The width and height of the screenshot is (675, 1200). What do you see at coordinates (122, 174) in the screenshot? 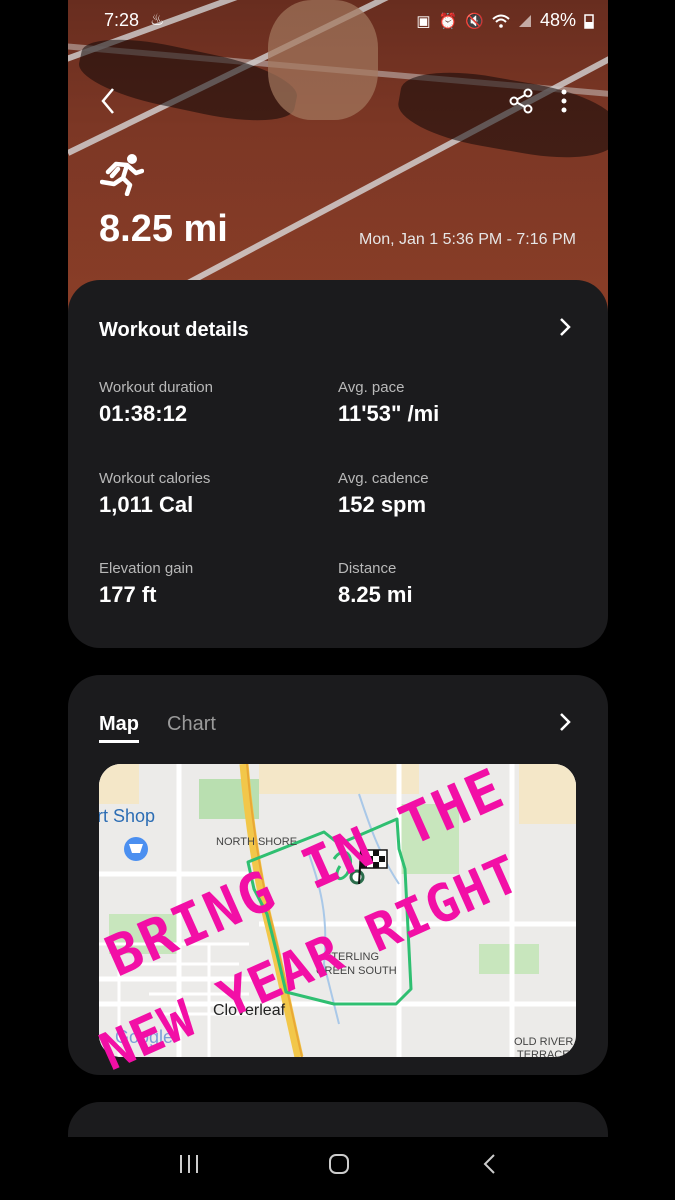
I see `running-icon` at bounding box center [122, 174].